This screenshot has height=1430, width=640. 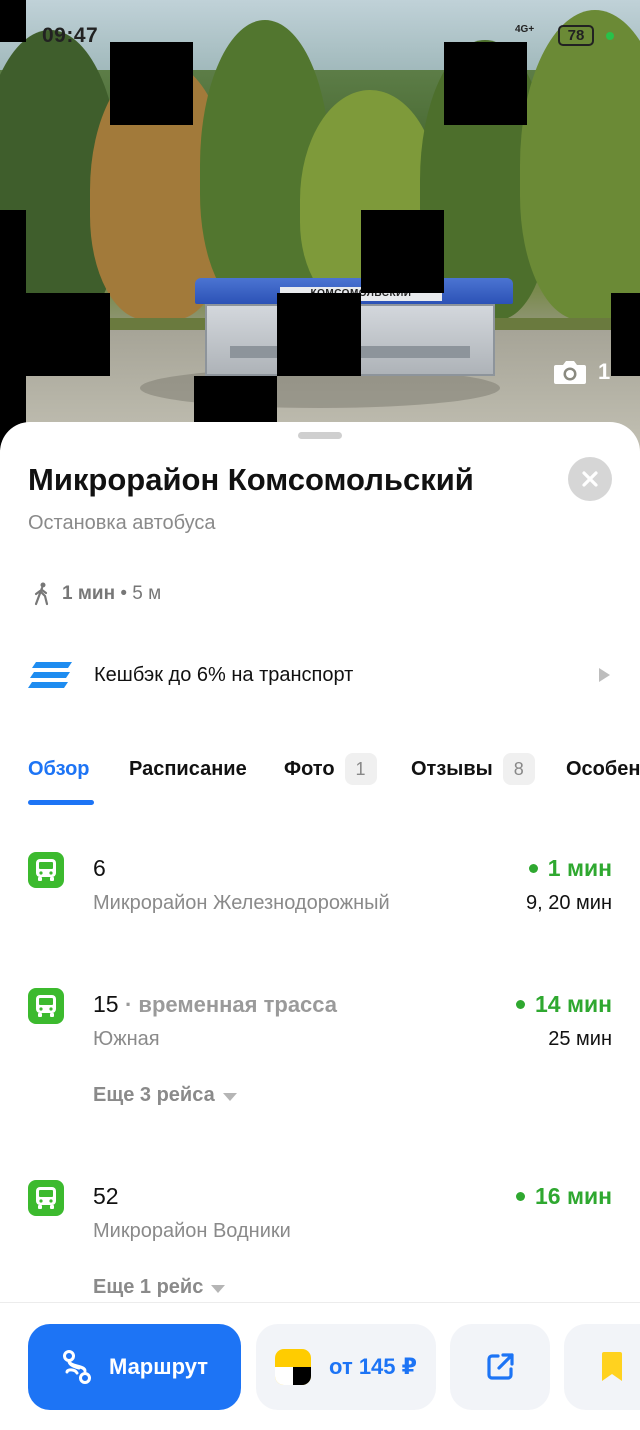 What do you see at coordinates (41, 594) in the screenshot?
I see `pedestrian-icon` at bounding box center [41, 594].